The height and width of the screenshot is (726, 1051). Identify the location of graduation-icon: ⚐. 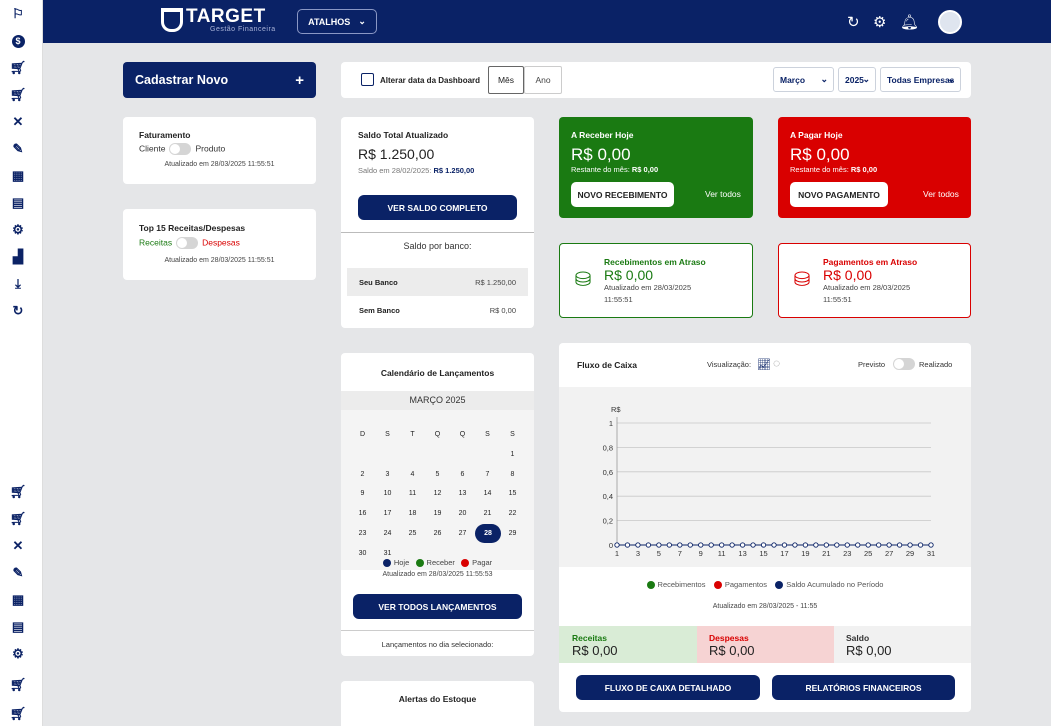
(18, 14).